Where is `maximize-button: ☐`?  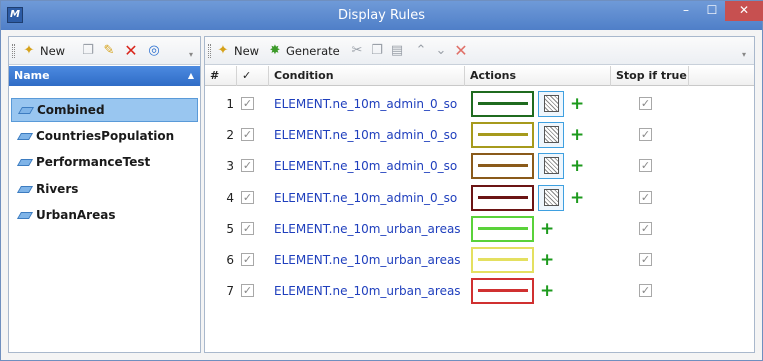
maximize-button: ☐ is located at coordinates (712, 11).